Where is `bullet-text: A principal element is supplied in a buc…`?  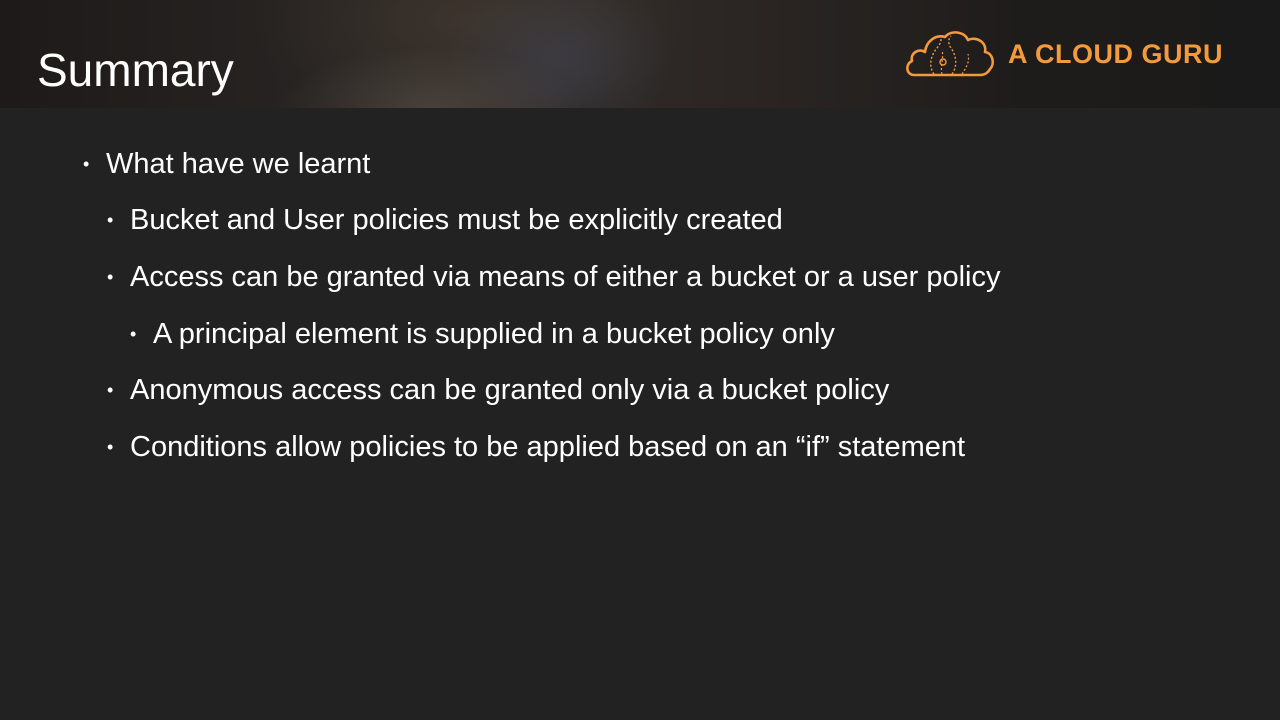
bullet-text: A principal element is supplied in a buc… is located at coordinates (494, 334).